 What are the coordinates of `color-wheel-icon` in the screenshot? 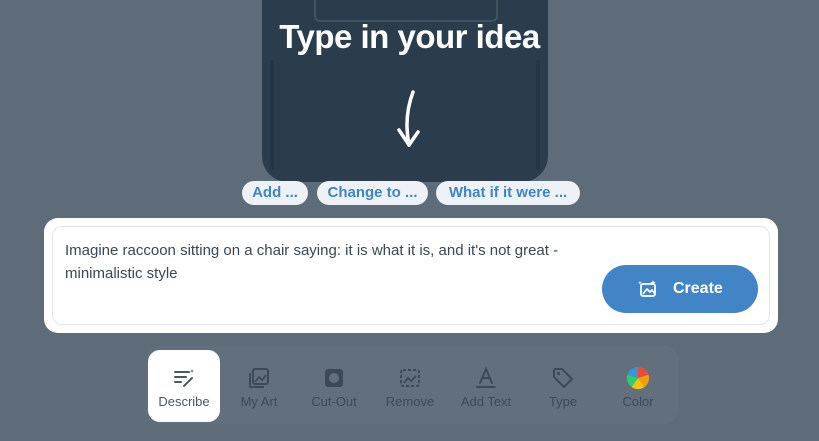 It's located at (638, 378).